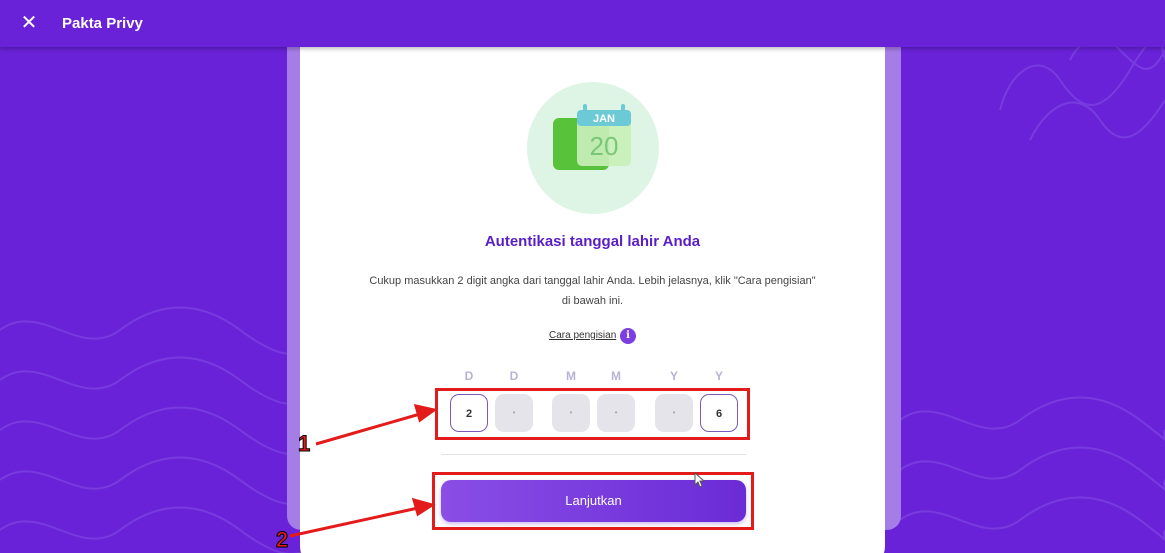 The image size is (1165, 553). What do you see at coordinates (604, 119) in the screenshot?
I see `calendar-month: JAN` at bounding box center [604, 119].